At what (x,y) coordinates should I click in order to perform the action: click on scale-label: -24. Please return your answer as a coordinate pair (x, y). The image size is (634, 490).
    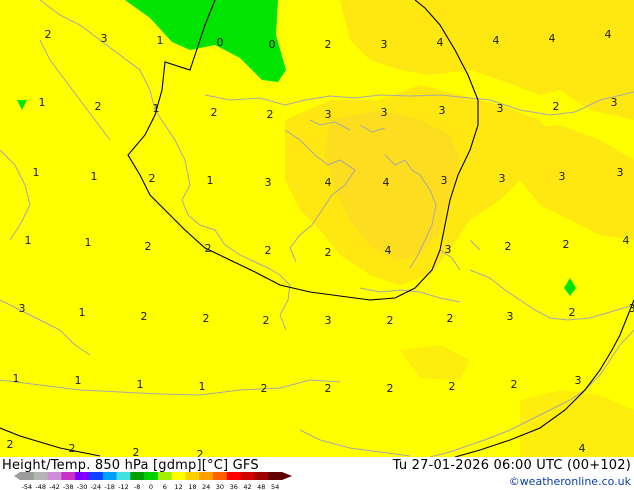
    Looking at the image, I should click on (96, 486).